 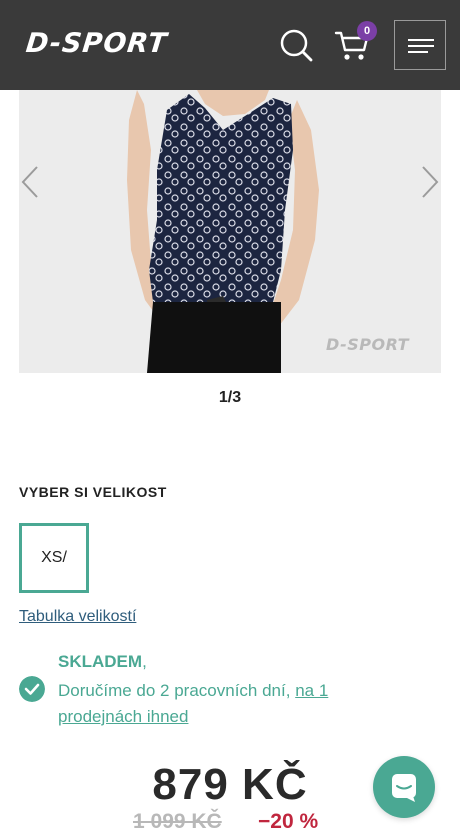 I want to click on chat-button, so click(x=404, y=787).